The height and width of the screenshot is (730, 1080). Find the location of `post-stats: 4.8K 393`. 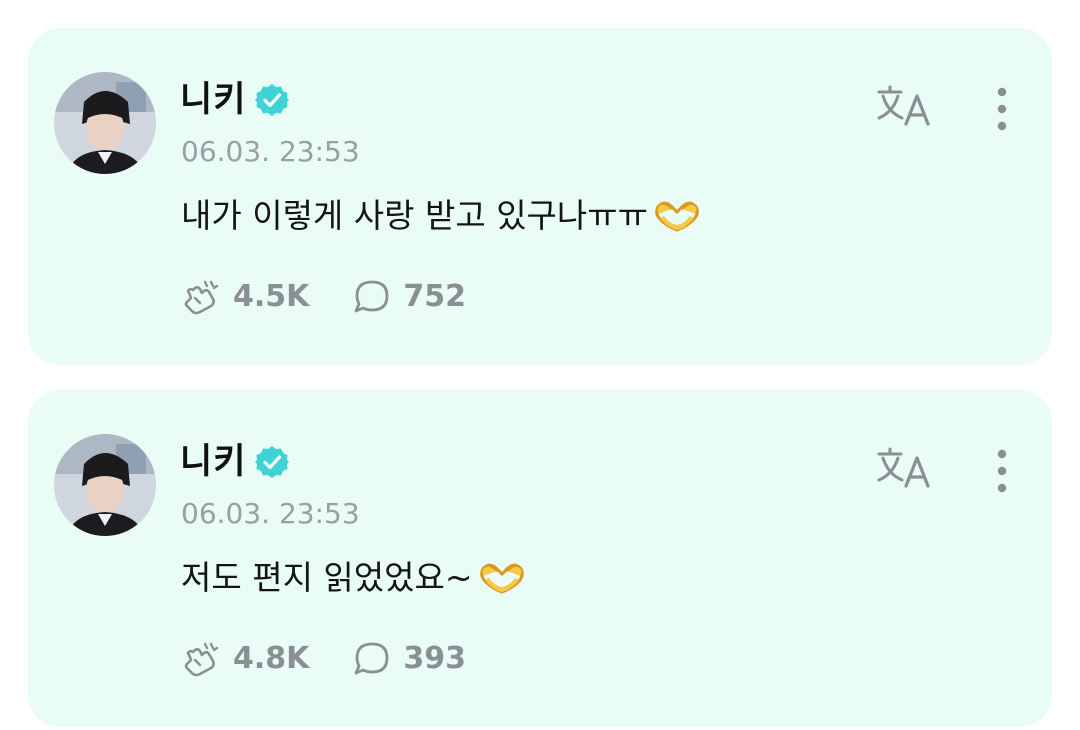

post-stats: 4.8K 393 is located at coordinates (344, 659).